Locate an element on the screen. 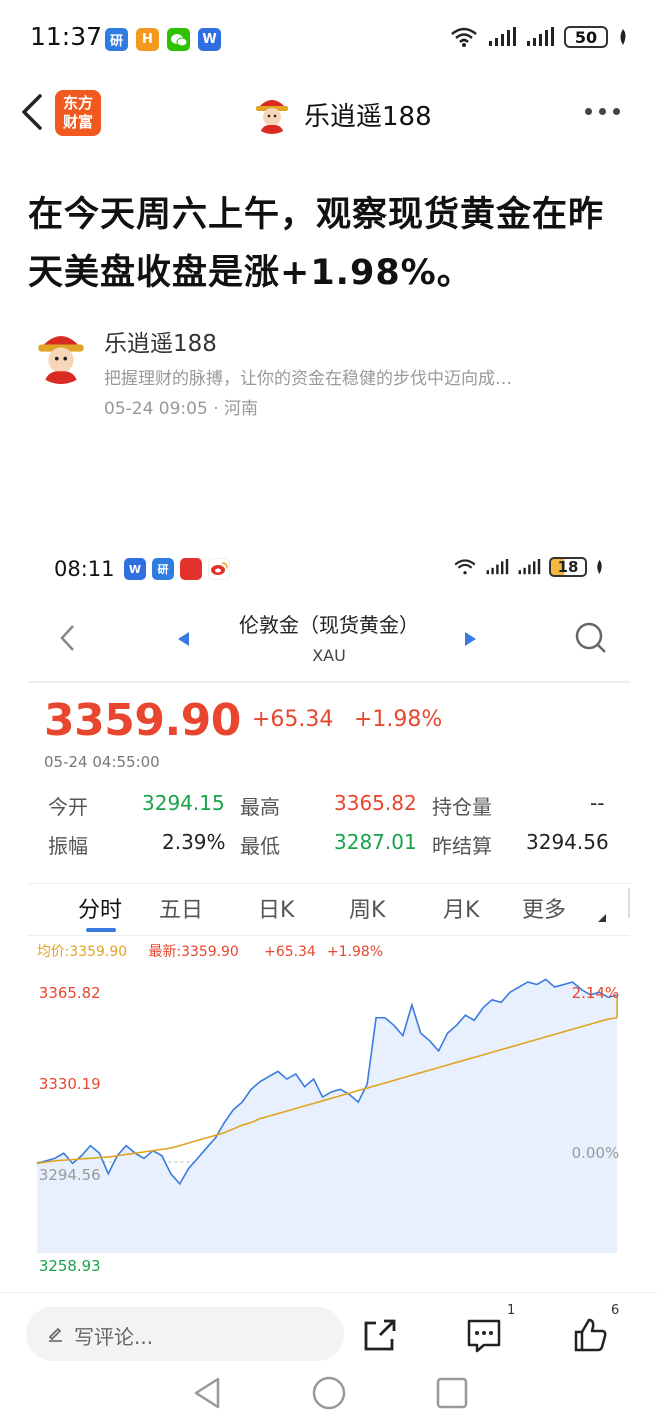  low-label: 最低 is located at coordinates (260, 846).